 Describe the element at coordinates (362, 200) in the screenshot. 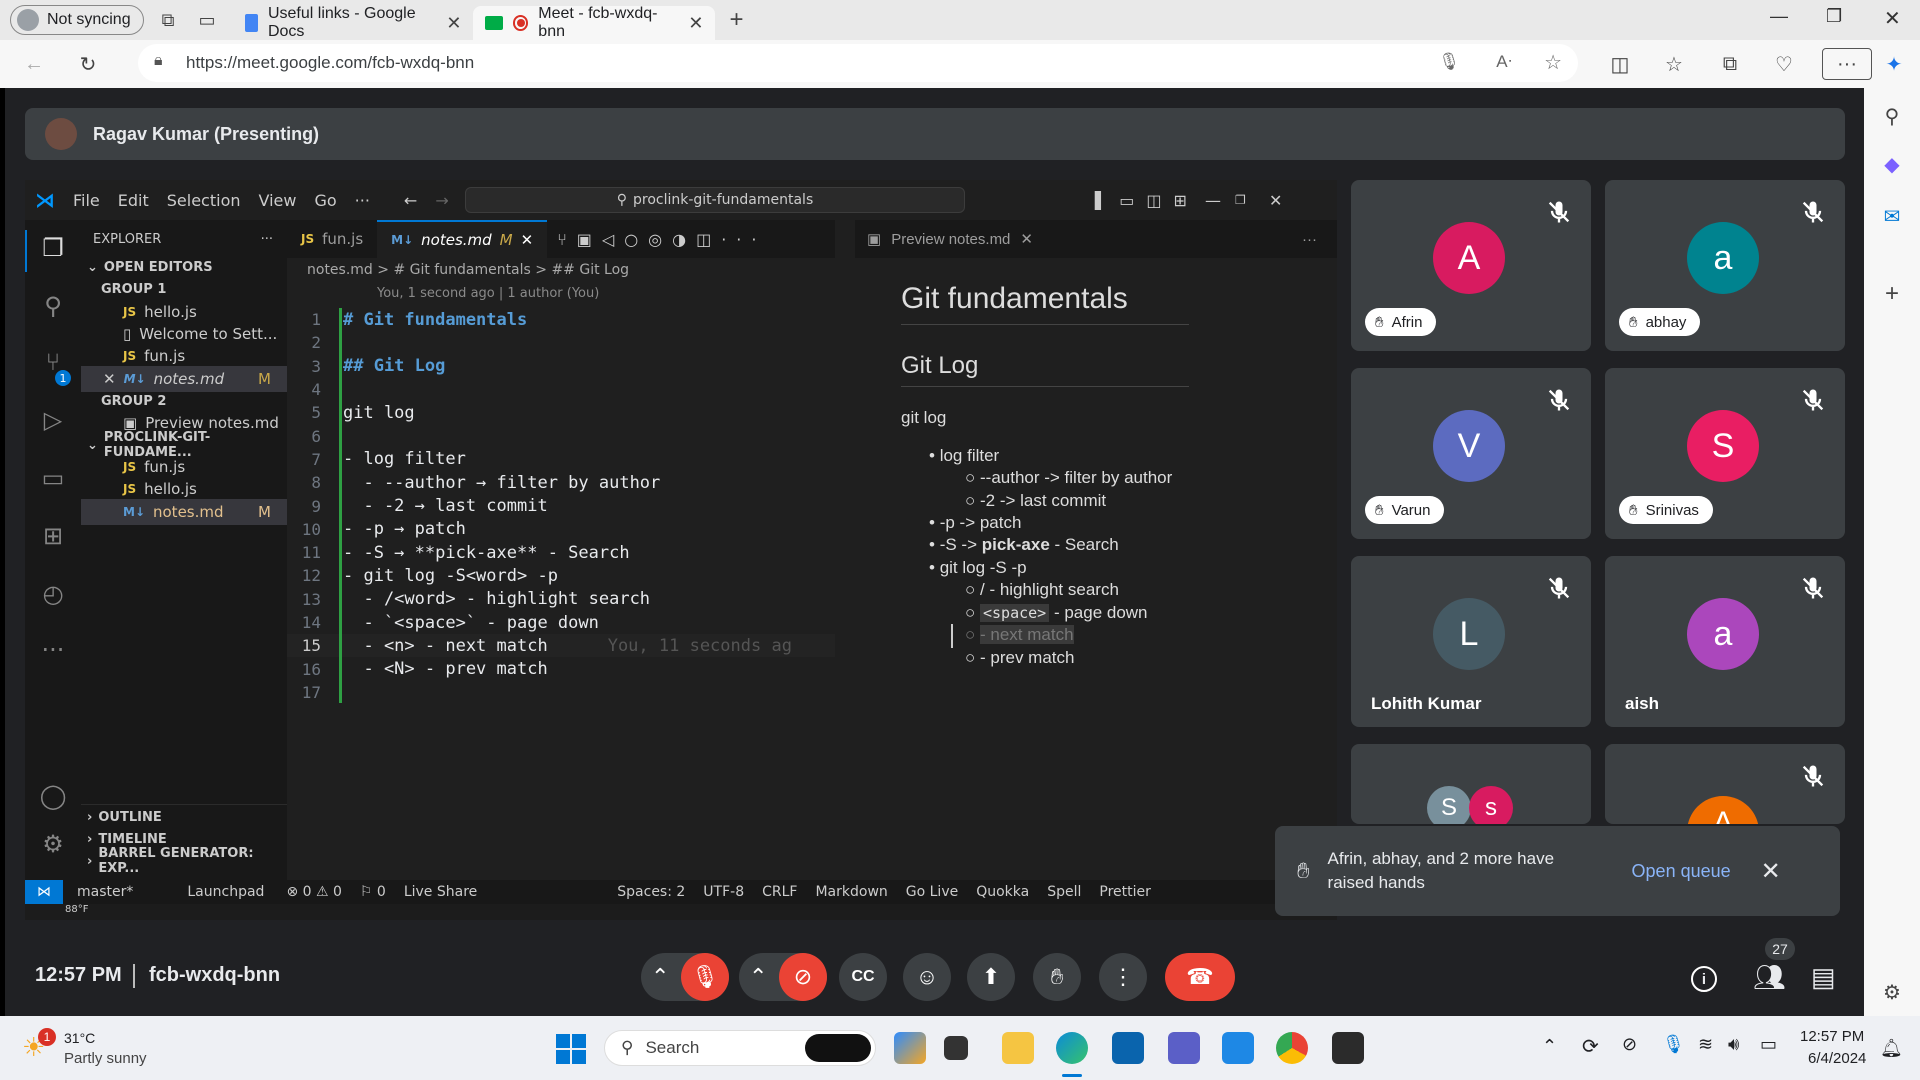

I see `menu-more: ···` at that location.